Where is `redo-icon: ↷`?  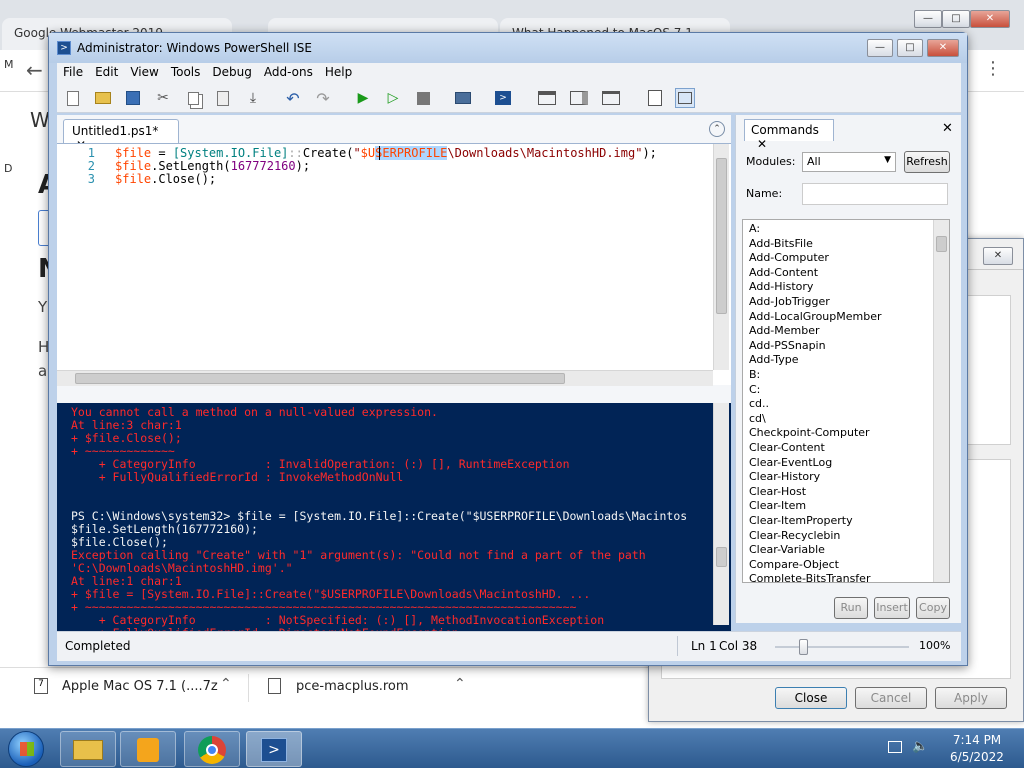
redo-icon: ↷ is located at coordinates (323, 98).